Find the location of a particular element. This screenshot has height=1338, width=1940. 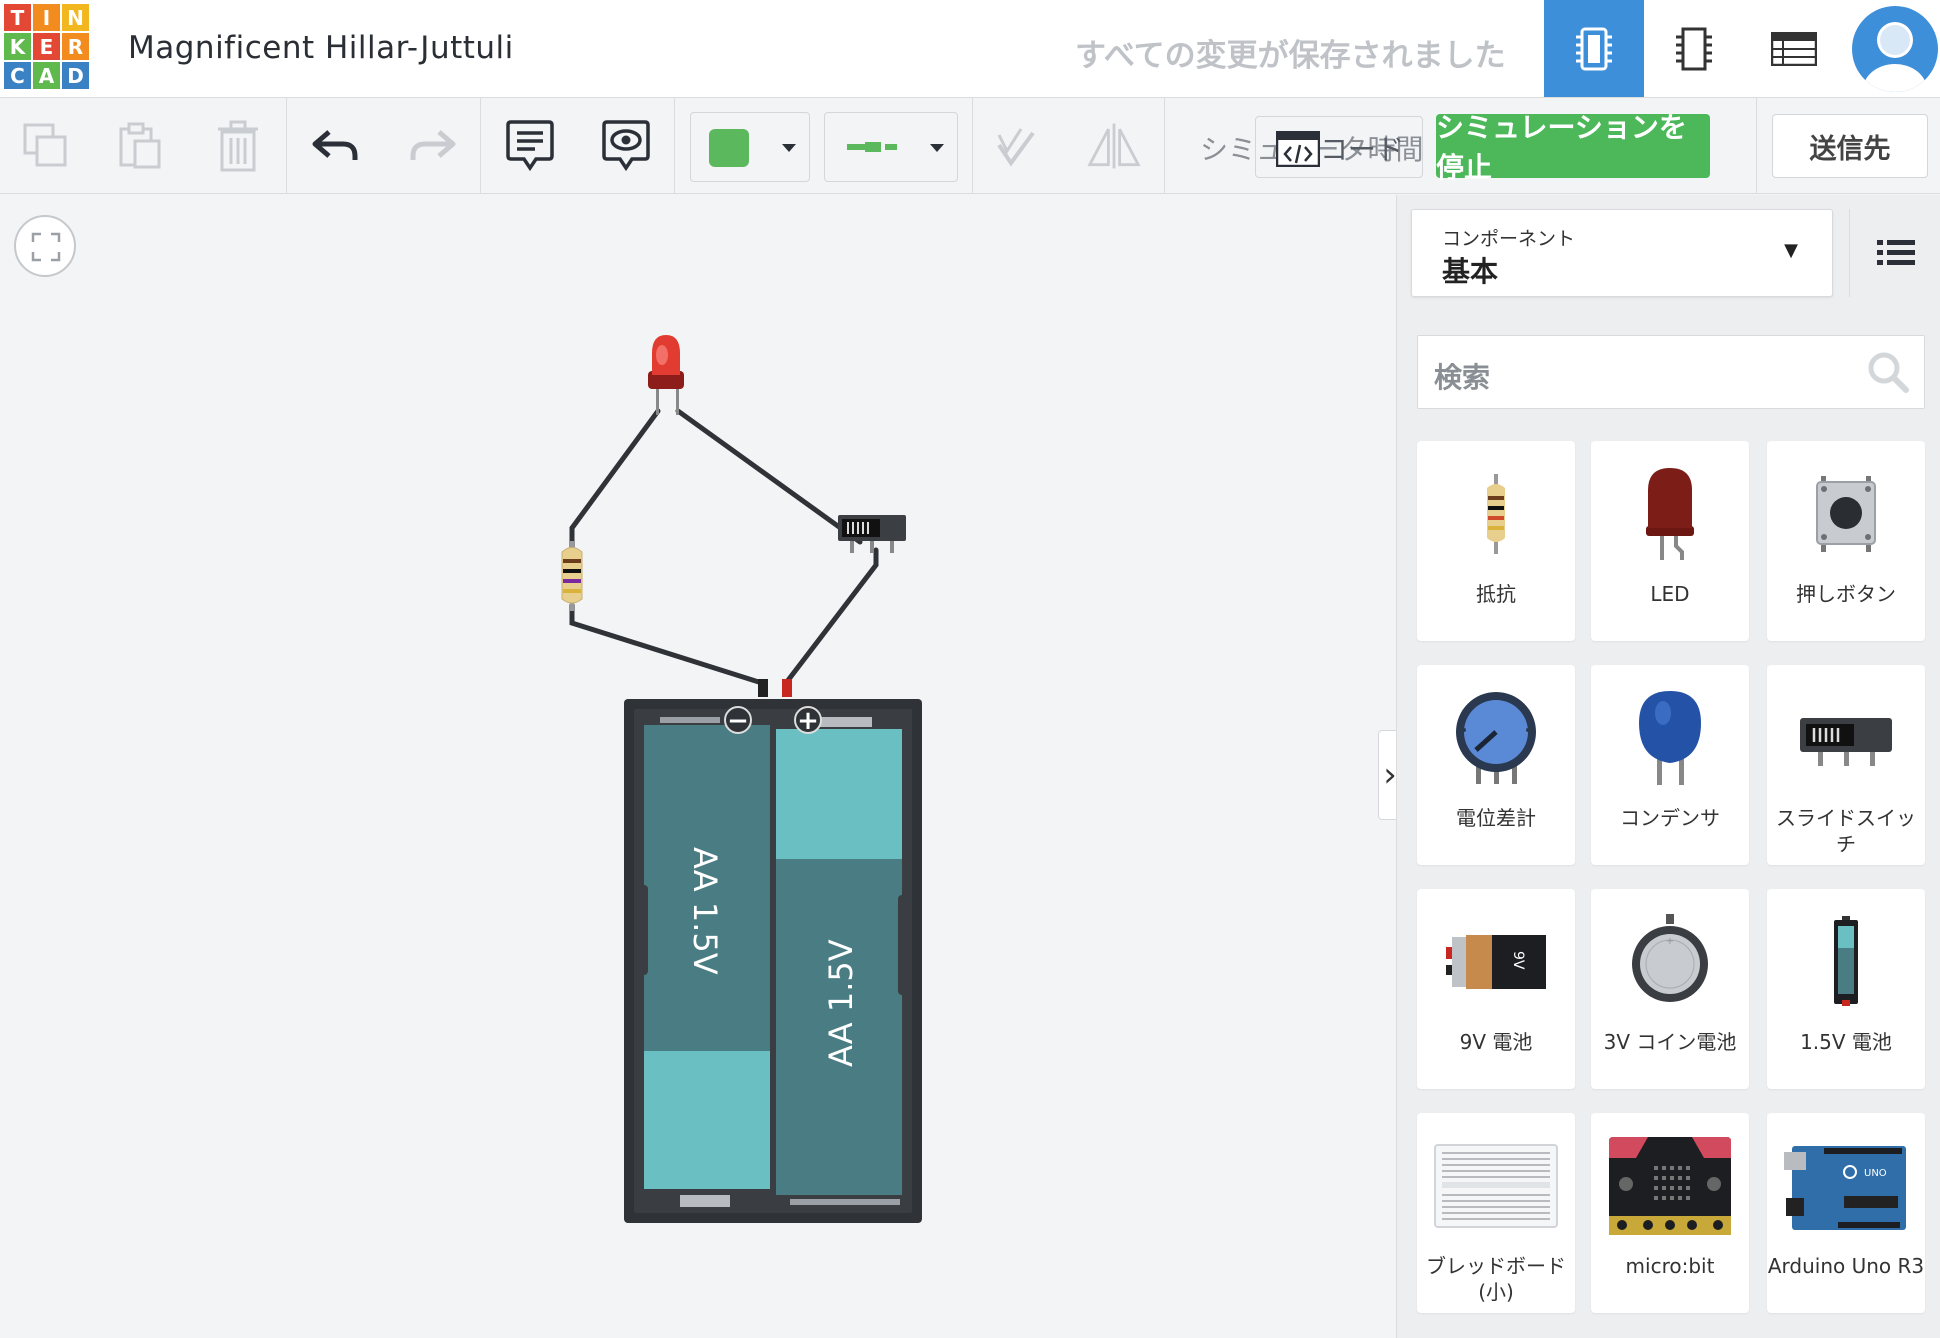

microbit-icon is located at coordinates (1670, 1186).